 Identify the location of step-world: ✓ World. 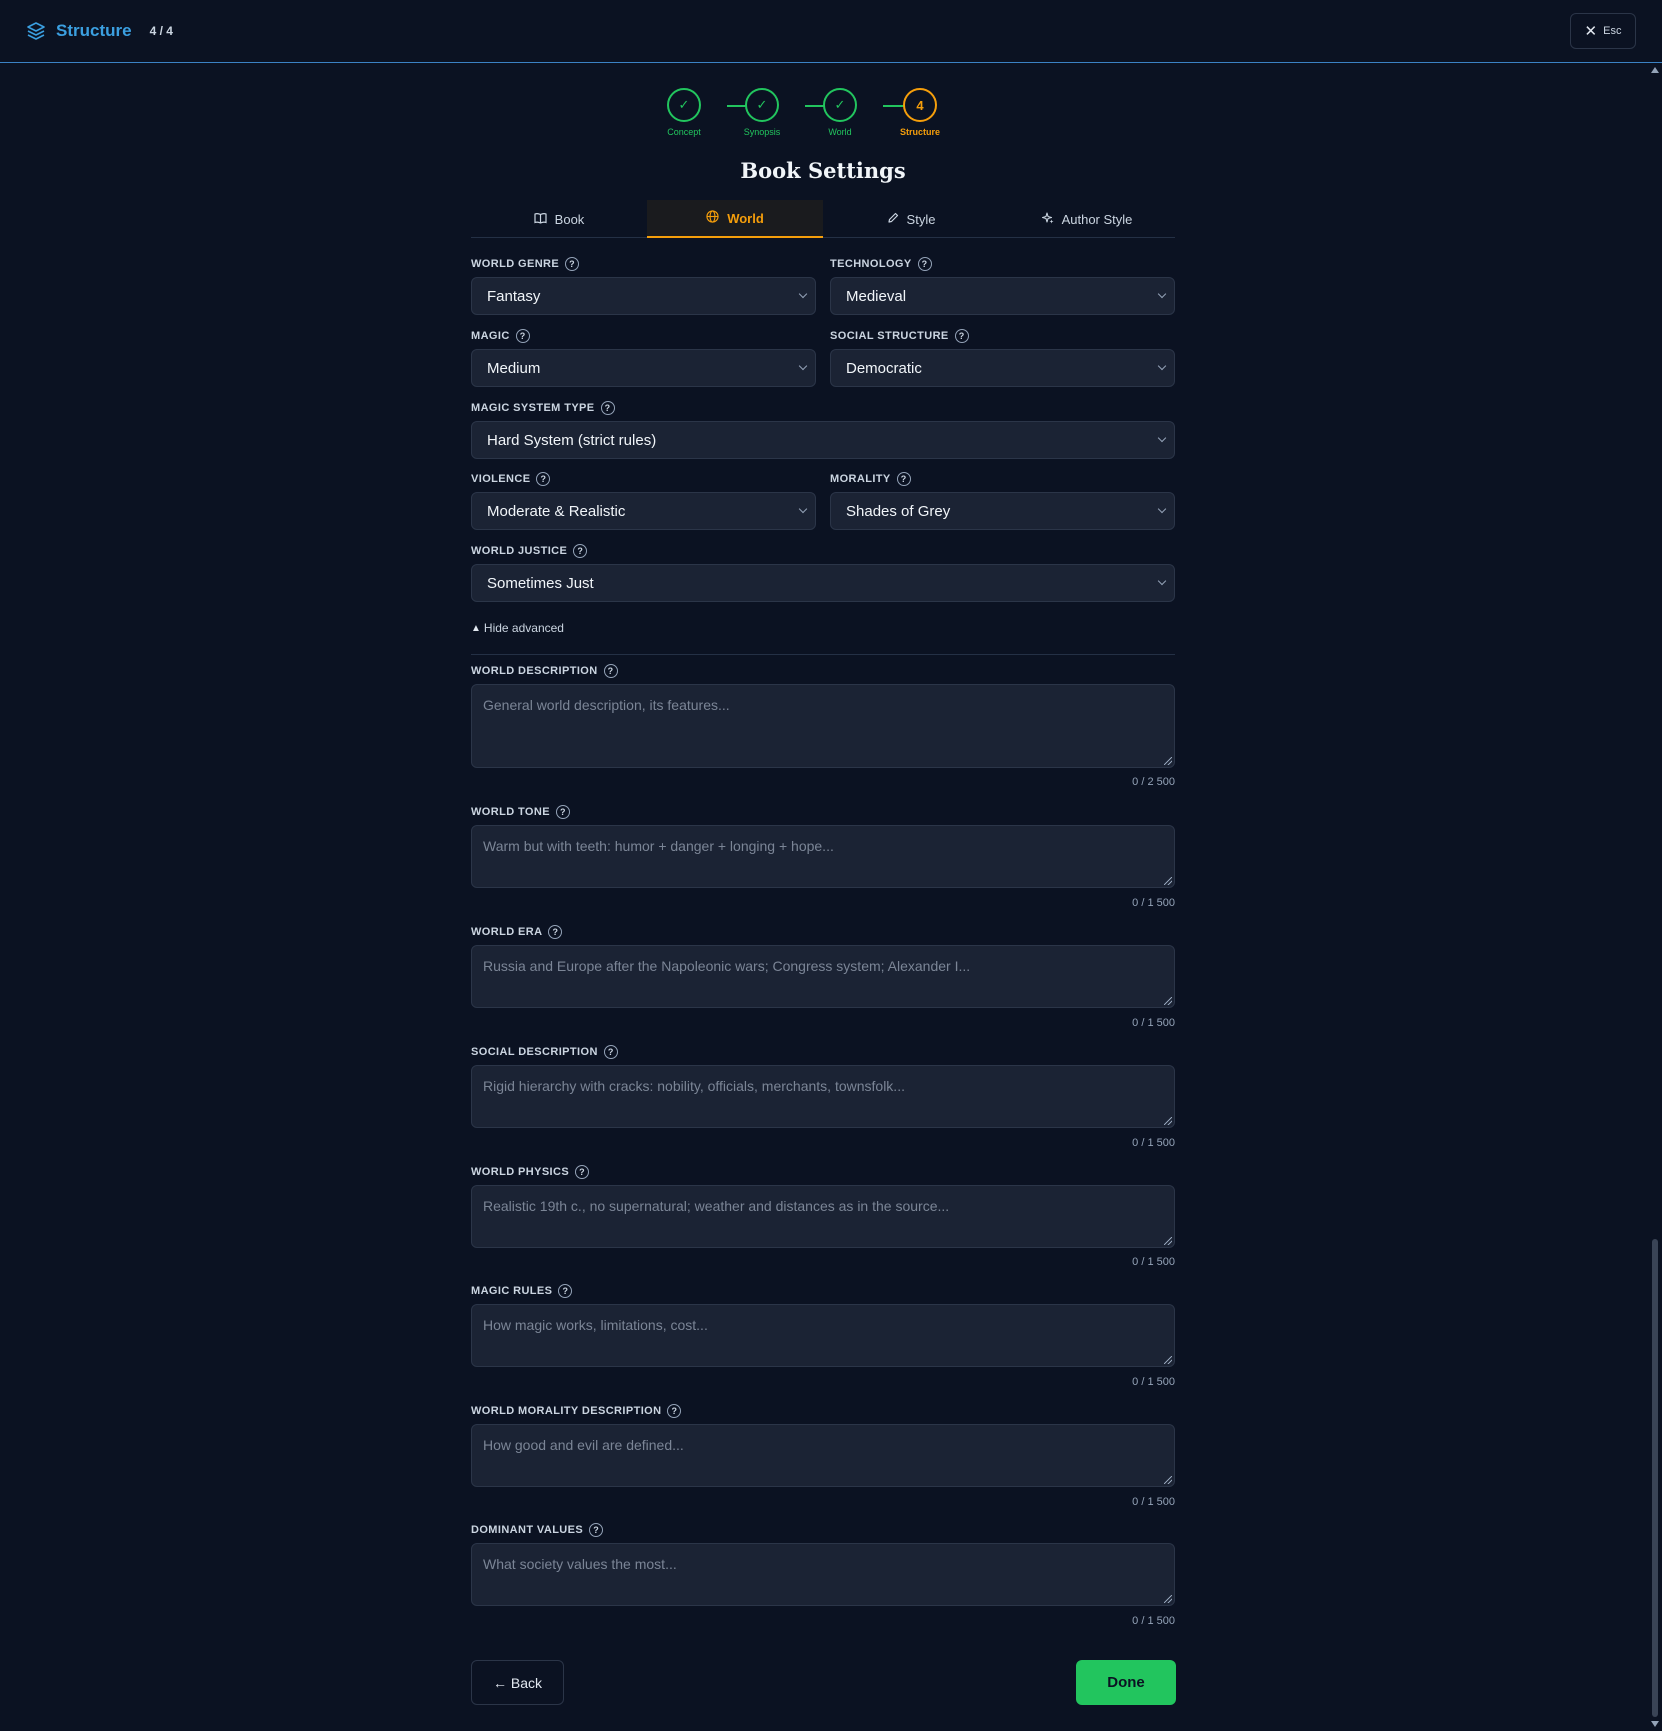
(840, 112).